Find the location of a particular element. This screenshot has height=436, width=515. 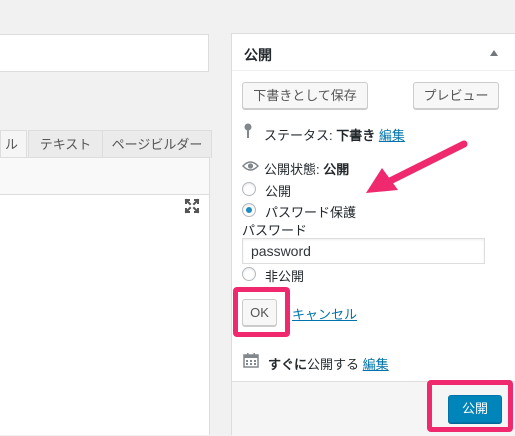

preview-button: プレビュー is located at coordinates (456, 95).